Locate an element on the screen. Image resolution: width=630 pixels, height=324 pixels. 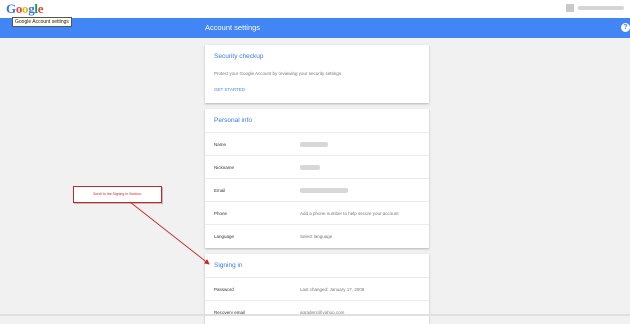
annotation-callout: Scroll to the Signing In Section. is located at coordinates (117, 194).